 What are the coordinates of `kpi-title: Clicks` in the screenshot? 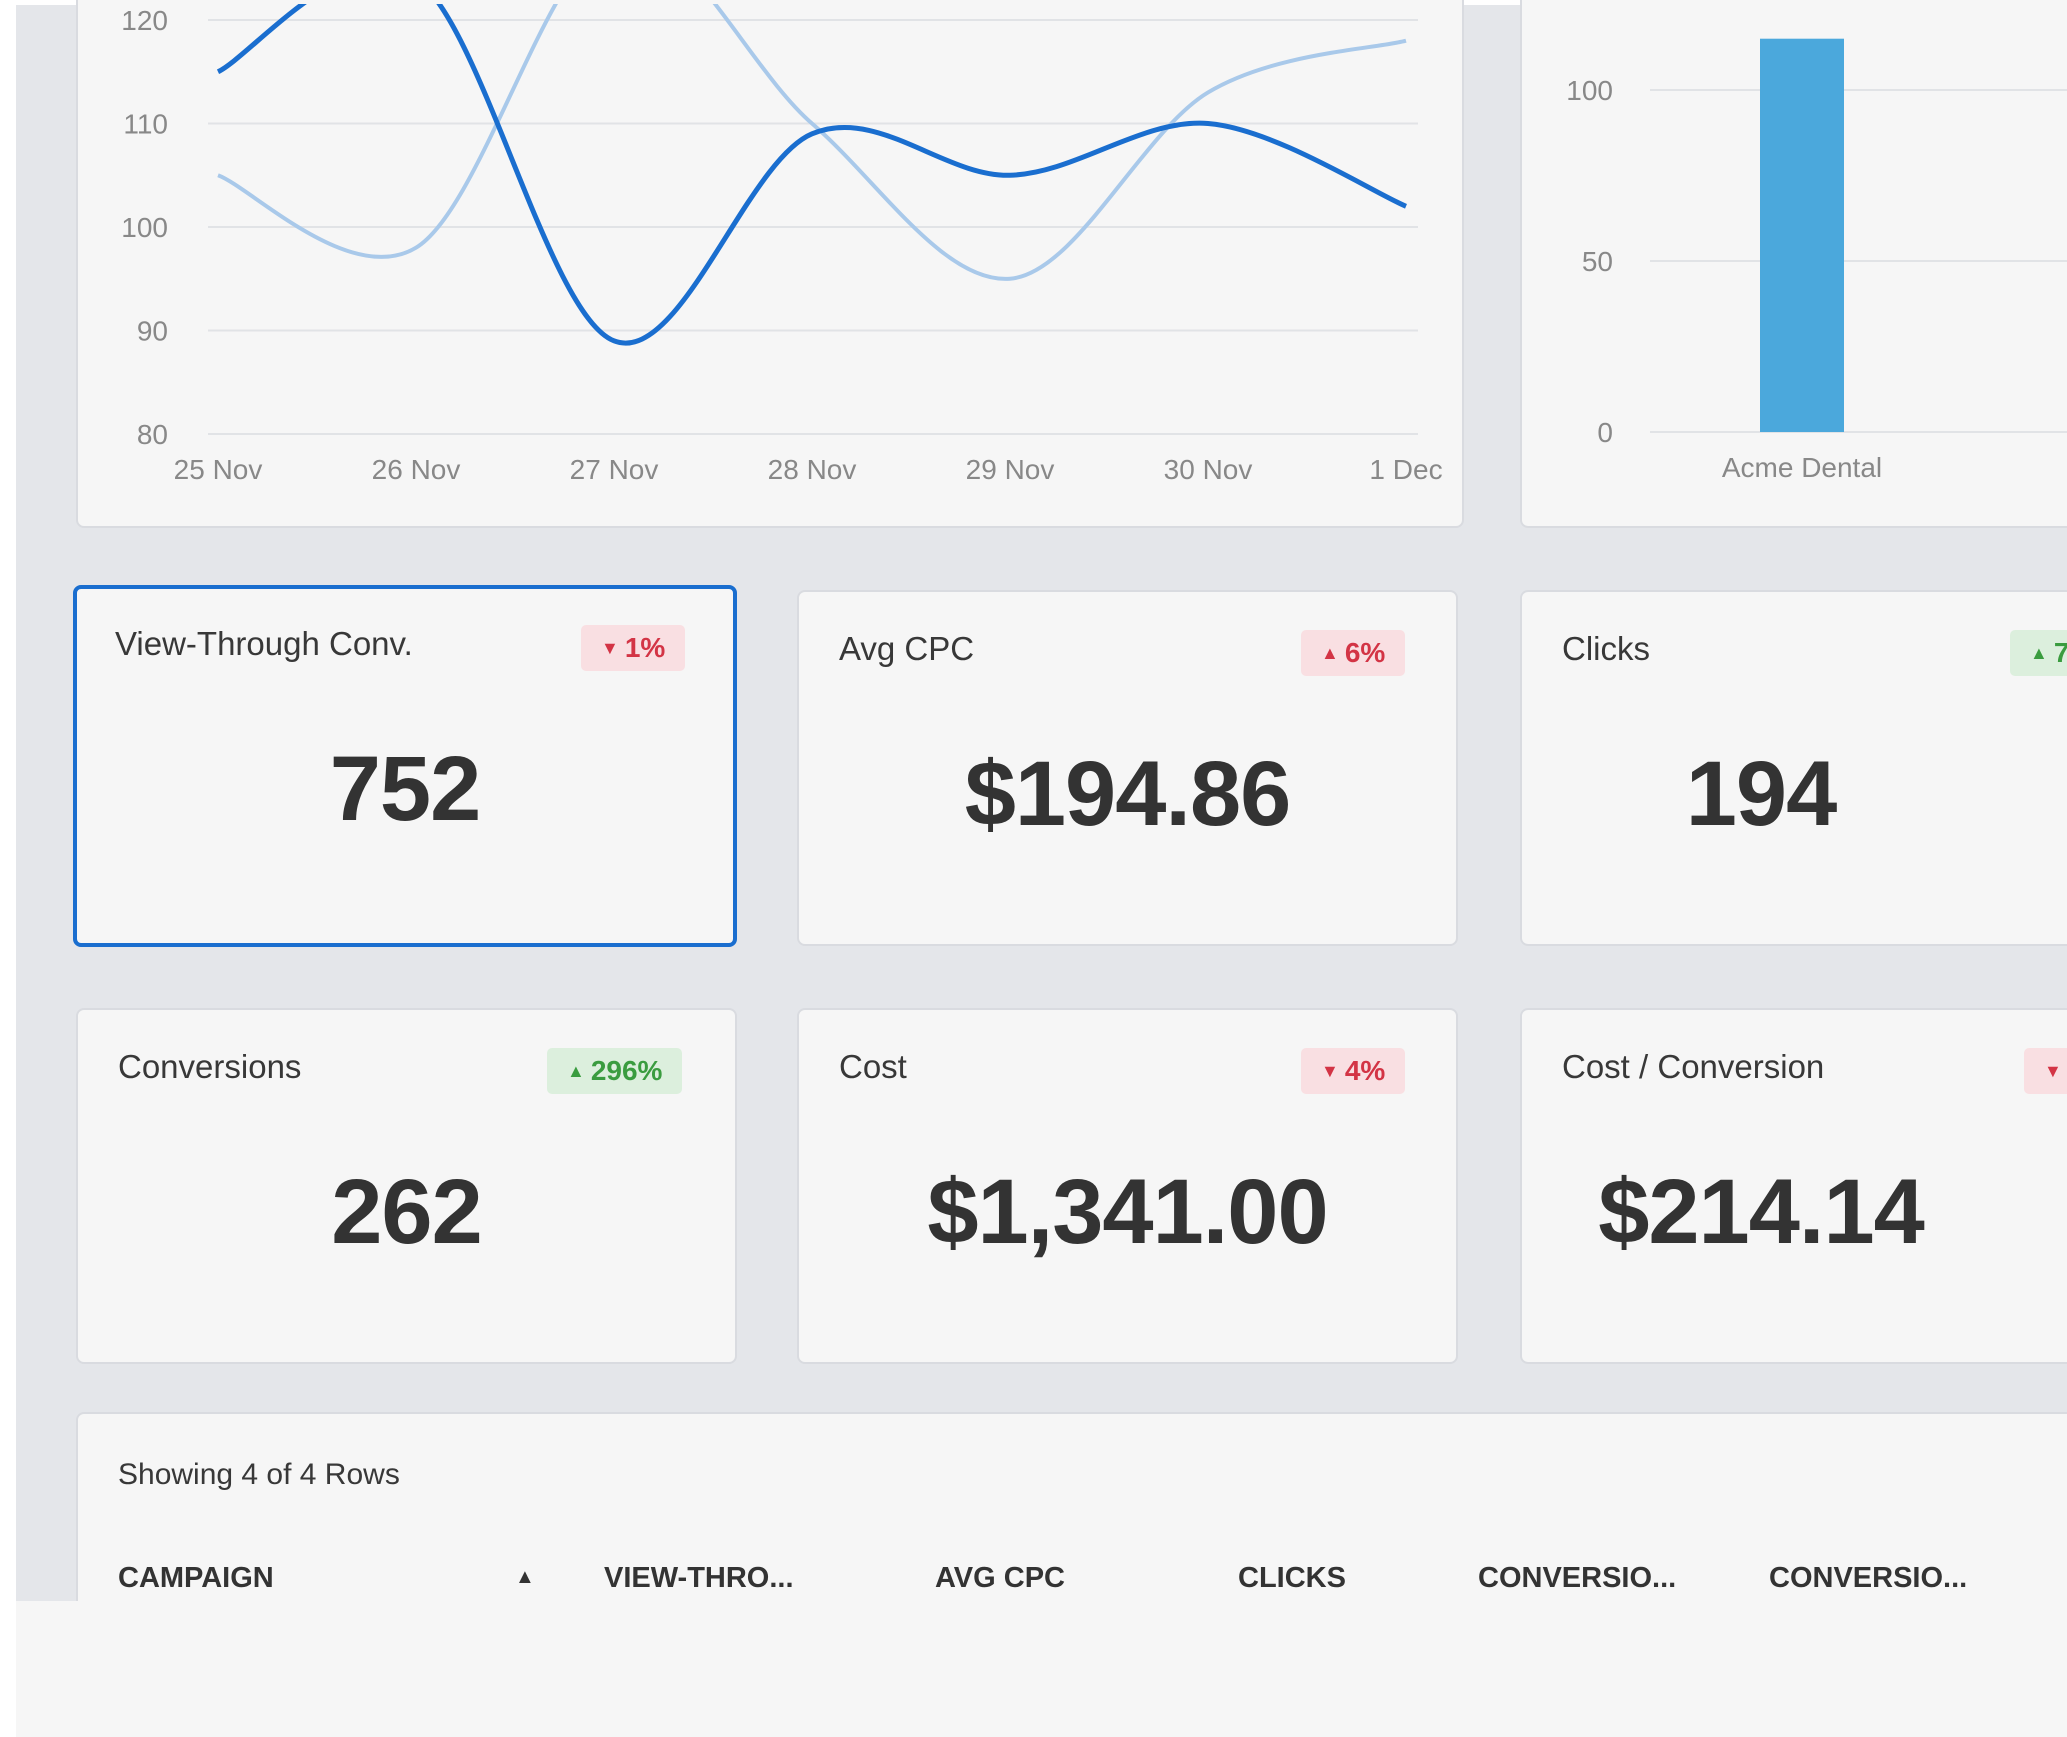 It's located at (1606, 648).